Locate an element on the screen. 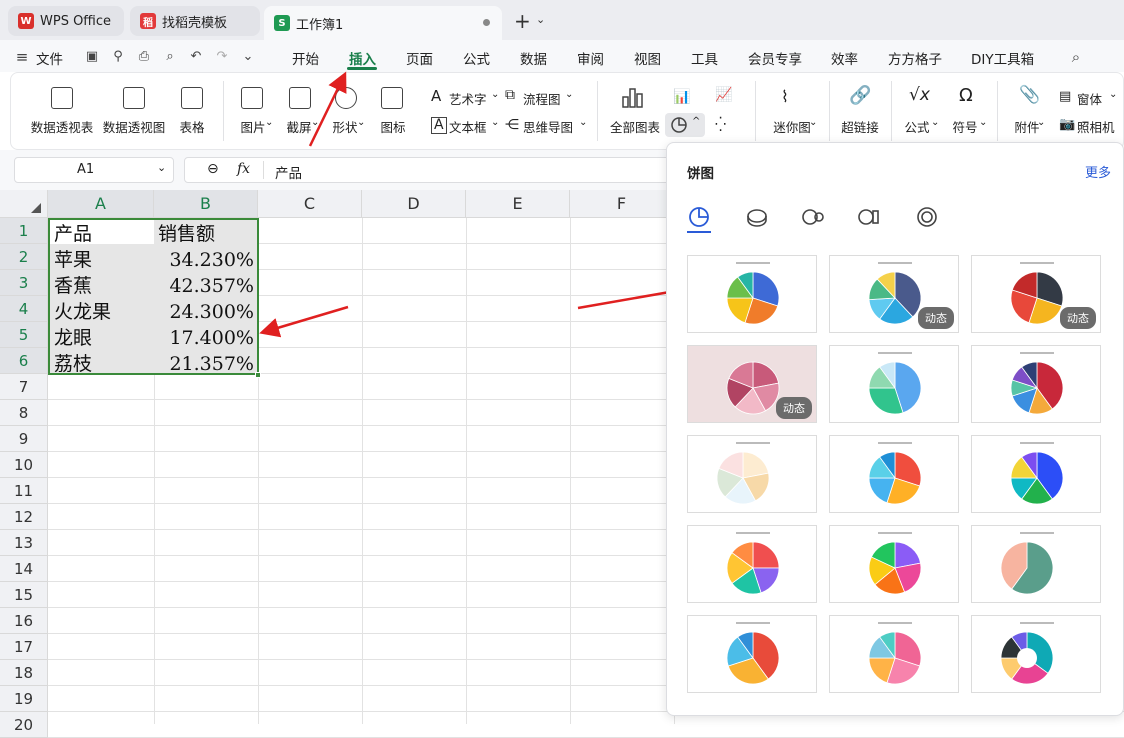  panel-title: 饼图 is located at coordinates (700, 174).